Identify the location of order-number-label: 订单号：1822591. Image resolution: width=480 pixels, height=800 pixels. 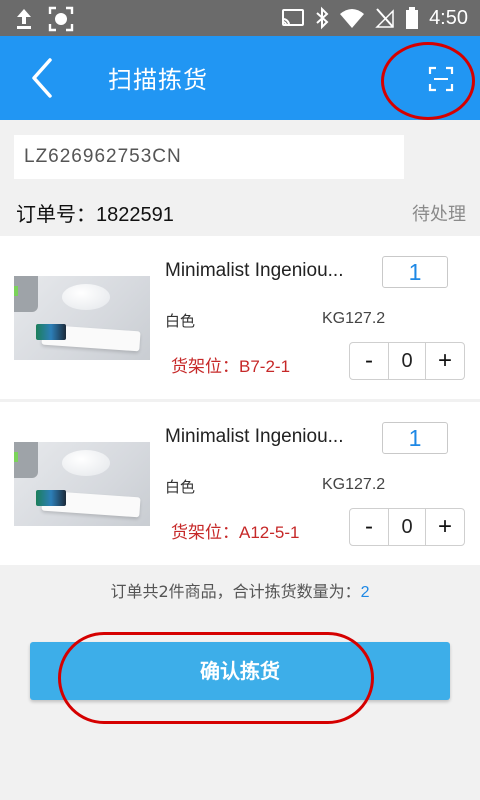
(95, 212).